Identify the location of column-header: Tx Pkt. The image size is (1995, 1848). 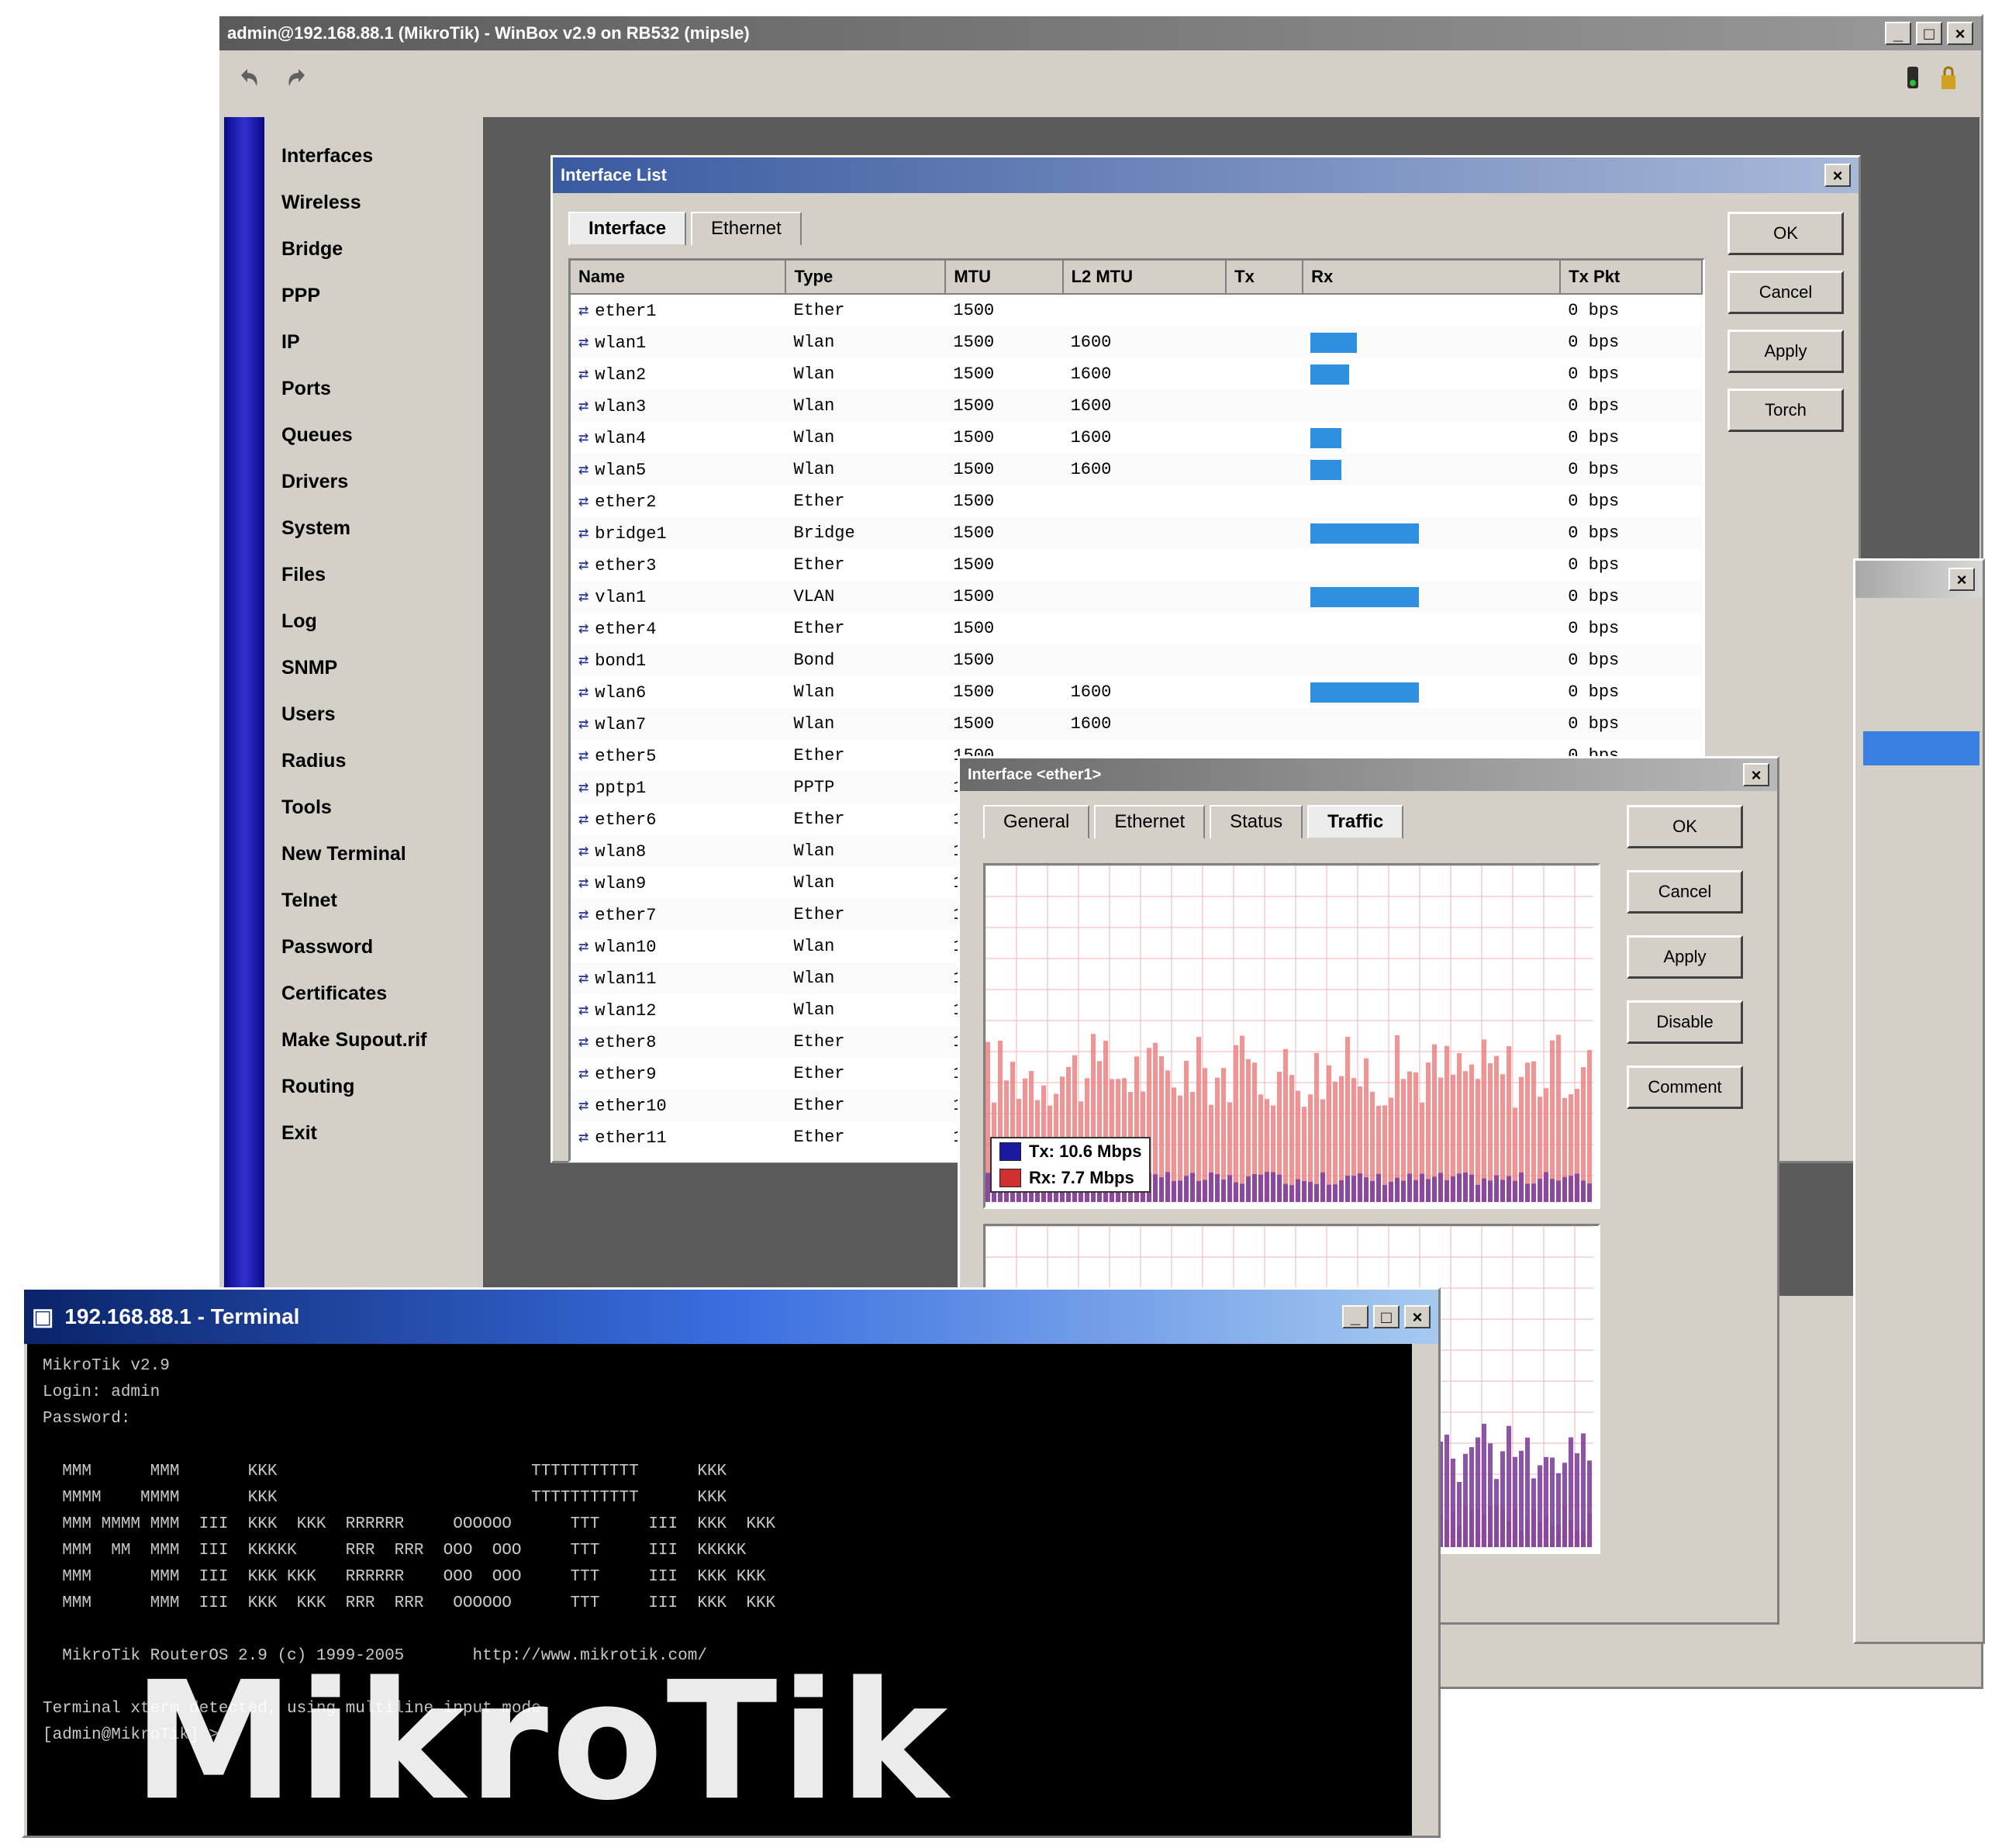
(1631, 278).